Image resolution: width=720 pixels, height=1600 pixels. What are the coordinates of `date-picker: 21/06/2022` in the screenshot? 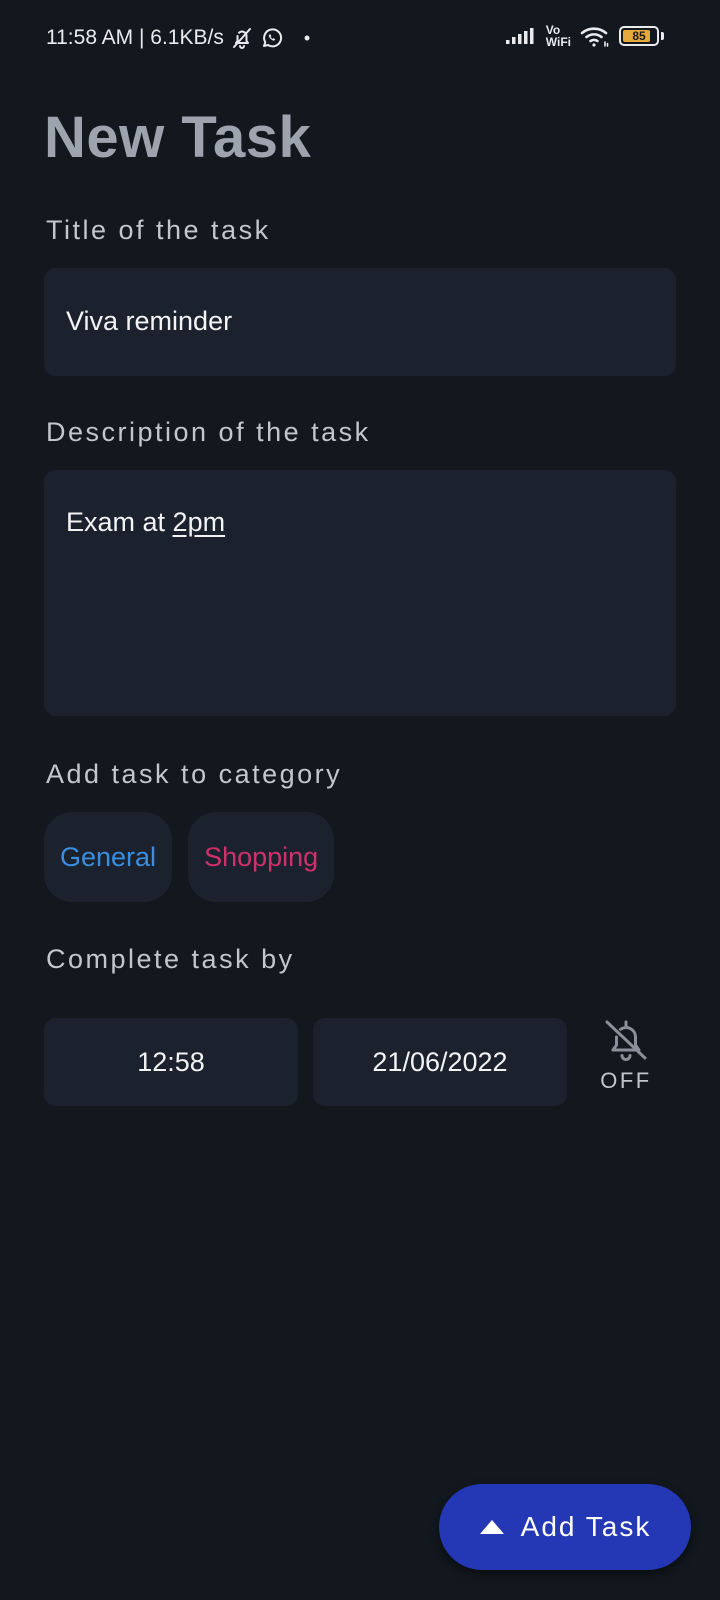 It's located at (440, 1062).